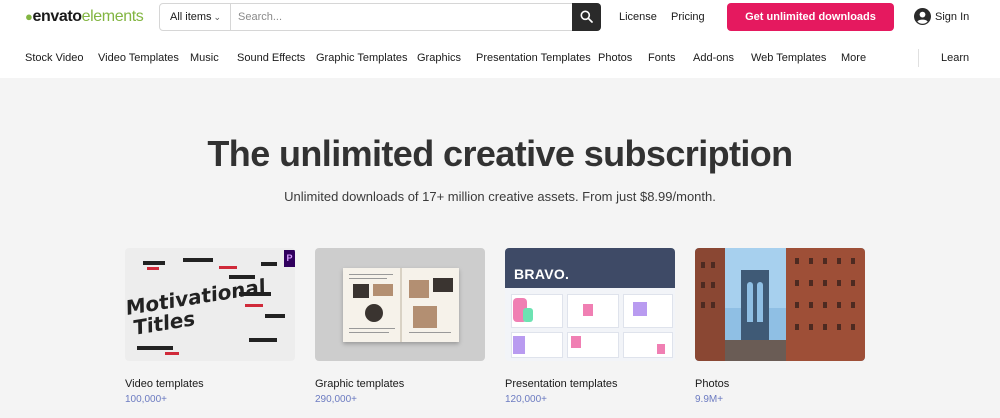  I want to click on hero-title: The unlimited creative subscription, so click(500, 153).